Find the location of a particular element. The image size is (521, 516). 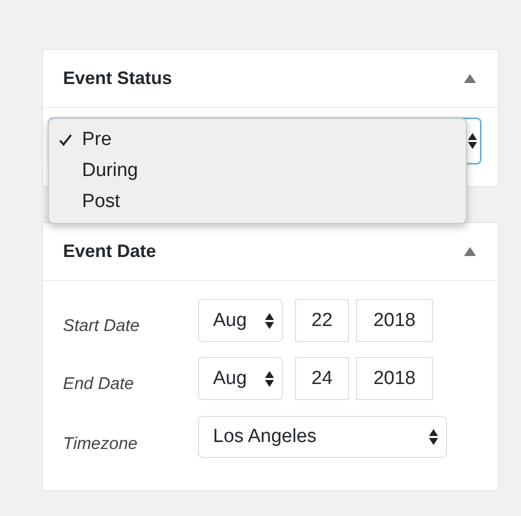

field-label: Start Date is located at coordinates (102, 326).